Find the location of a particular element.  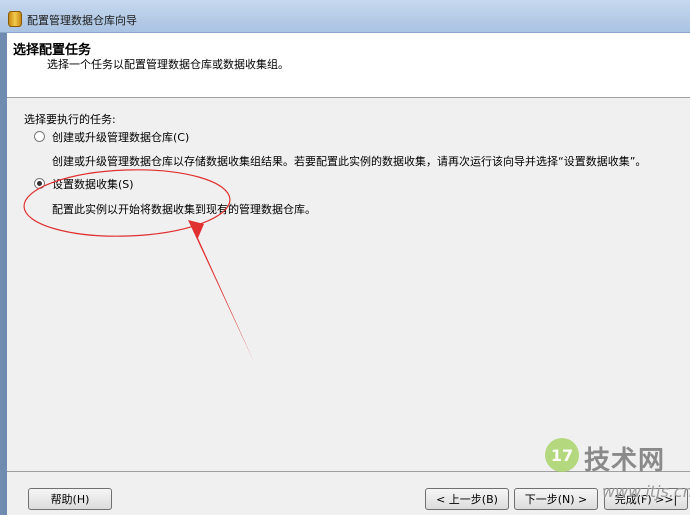

create-warehouse-radio is located at coordinates (39, 136).